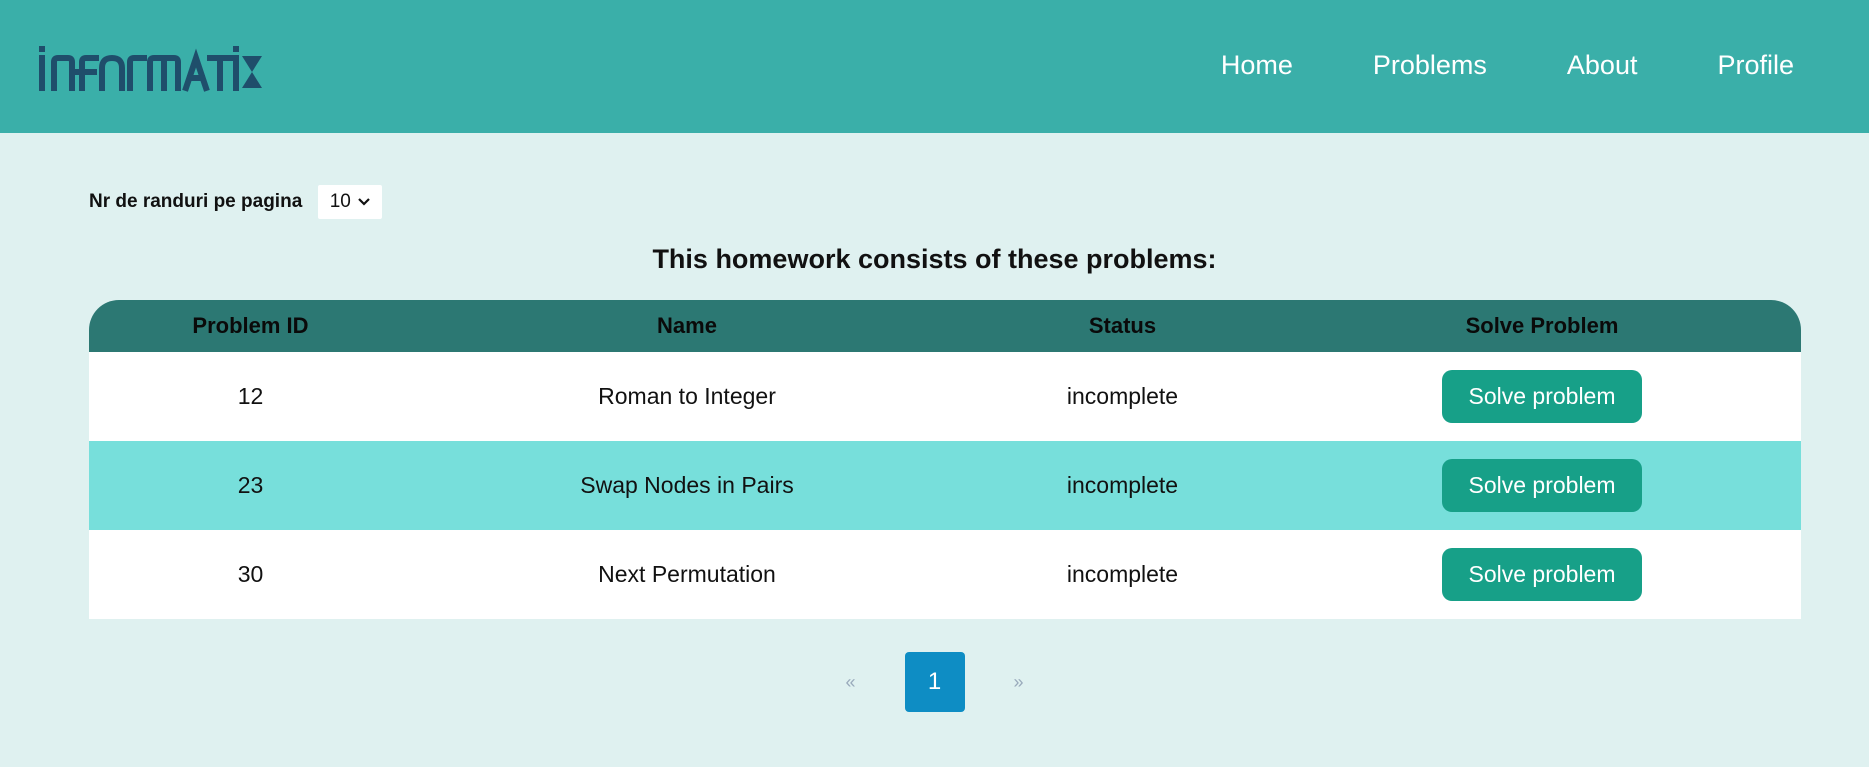  What do you see at coordinates (687, 485) in the screenshot?
I see `problem-name-cell: Swap Nodes in Pairs` at bounding box center [687, 485].